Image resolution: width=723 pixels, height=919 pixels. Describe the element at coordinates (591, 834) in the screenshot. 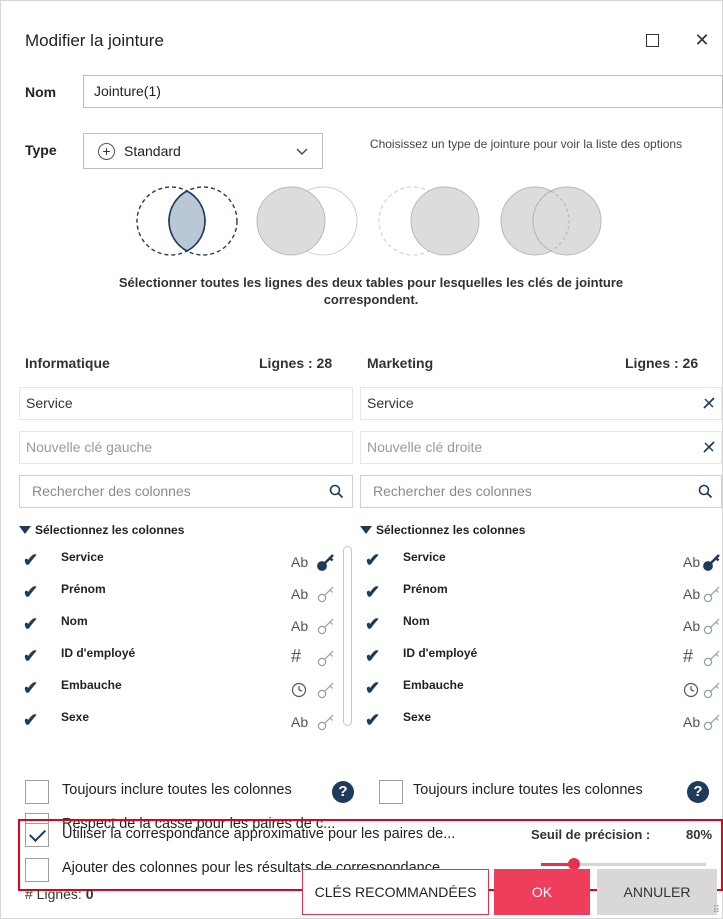

I see `threshold-label: Seuil de précision :` at that location.